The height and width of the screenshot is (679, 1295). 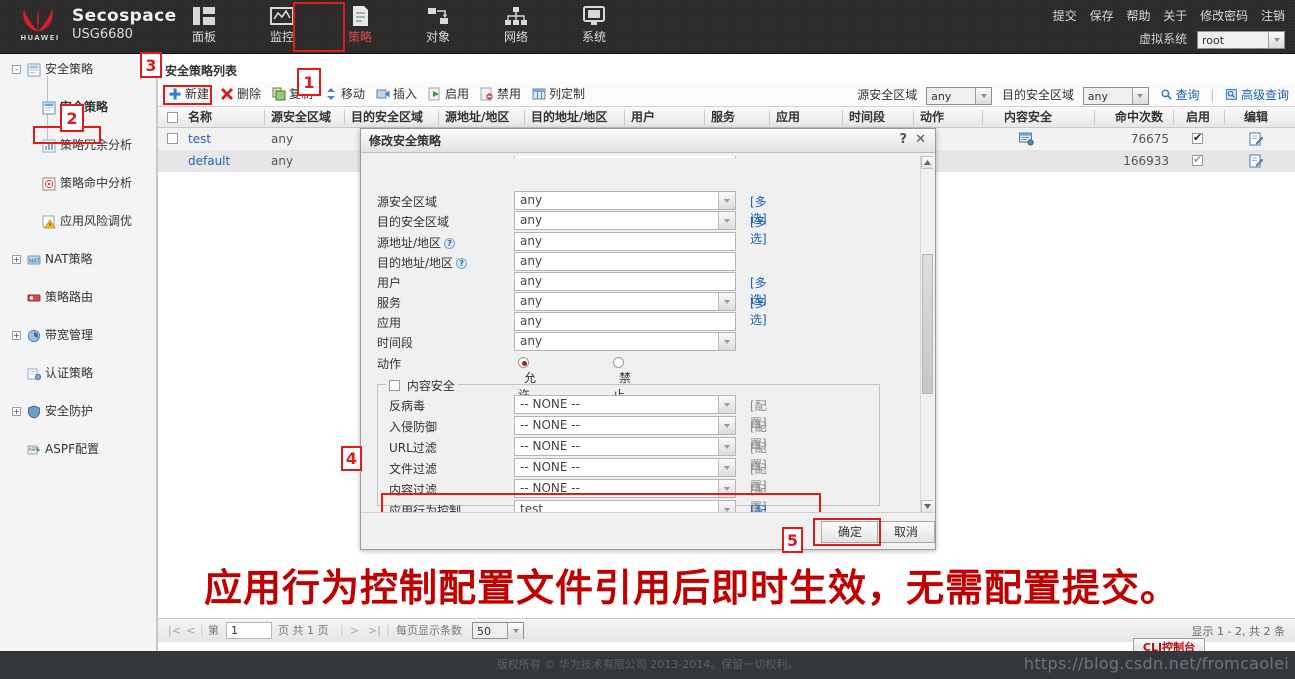 What do you see at coordinates (78, 373) in the screenshot?
I see `sidebar-item-auth-policy: 认证策略` at bounding box center [78, 373].